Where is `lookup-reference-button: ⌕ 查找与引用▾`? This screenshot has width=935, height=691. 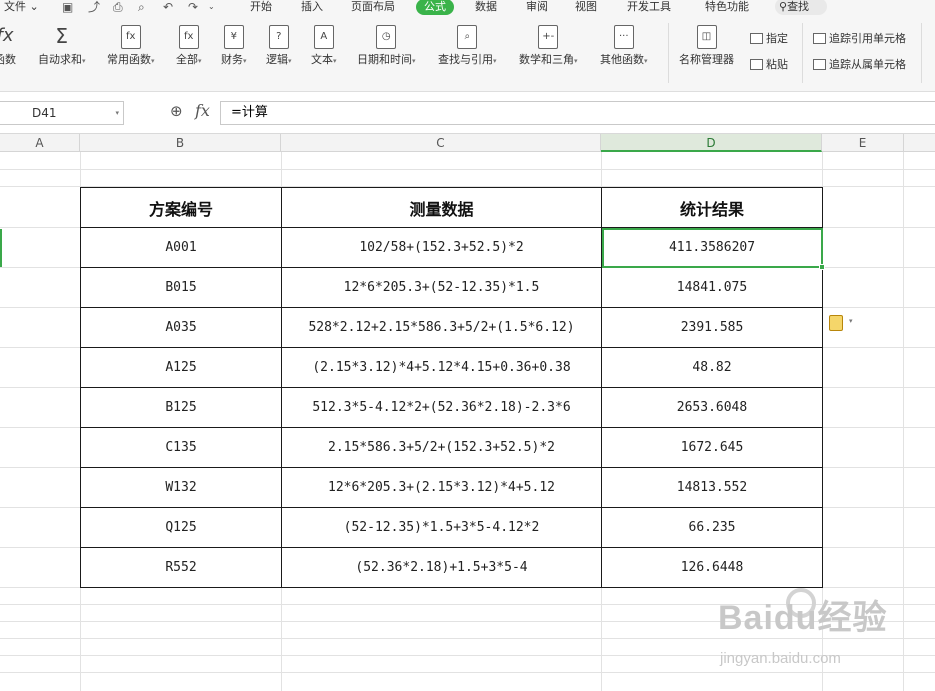
lookup-reference-button: ⌕ 查找与引用▾ is located at coordinates (467, 46).